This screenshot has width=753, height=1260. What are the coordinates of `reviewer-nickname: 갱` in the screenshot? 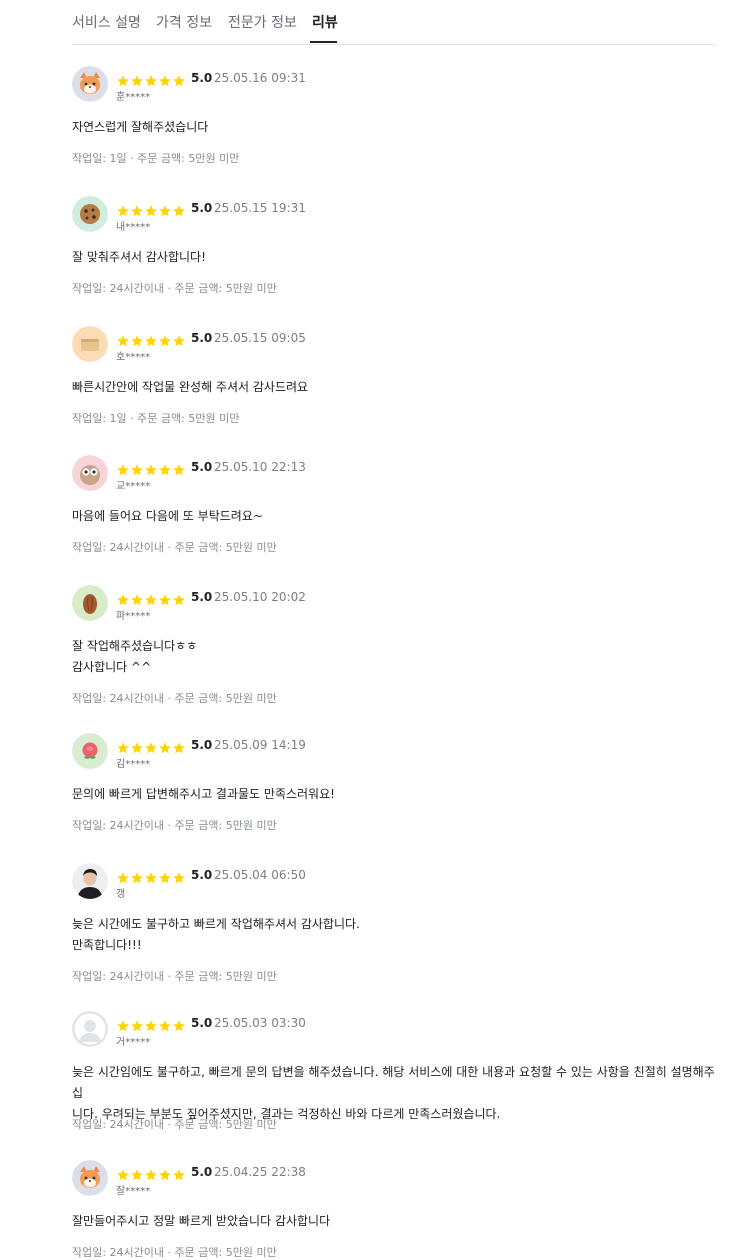 It's located at (121, 894).